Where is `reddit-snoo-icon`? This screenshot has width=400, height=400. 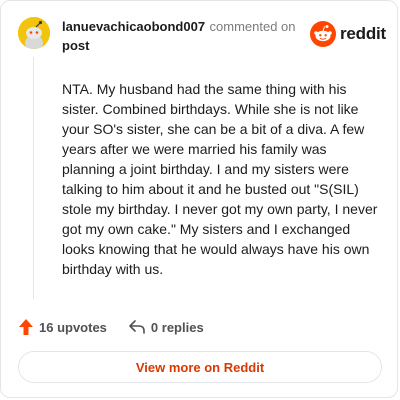 reddit-snoo-icon is located at coordinates (322, 34).